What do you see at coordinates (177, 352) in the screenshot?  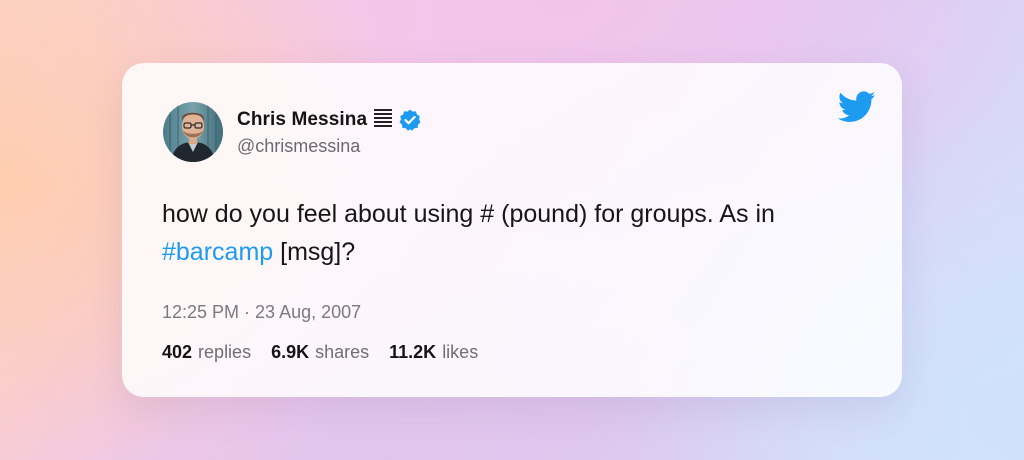 I see `replies-count: 402` at bounding box center [177, 352].